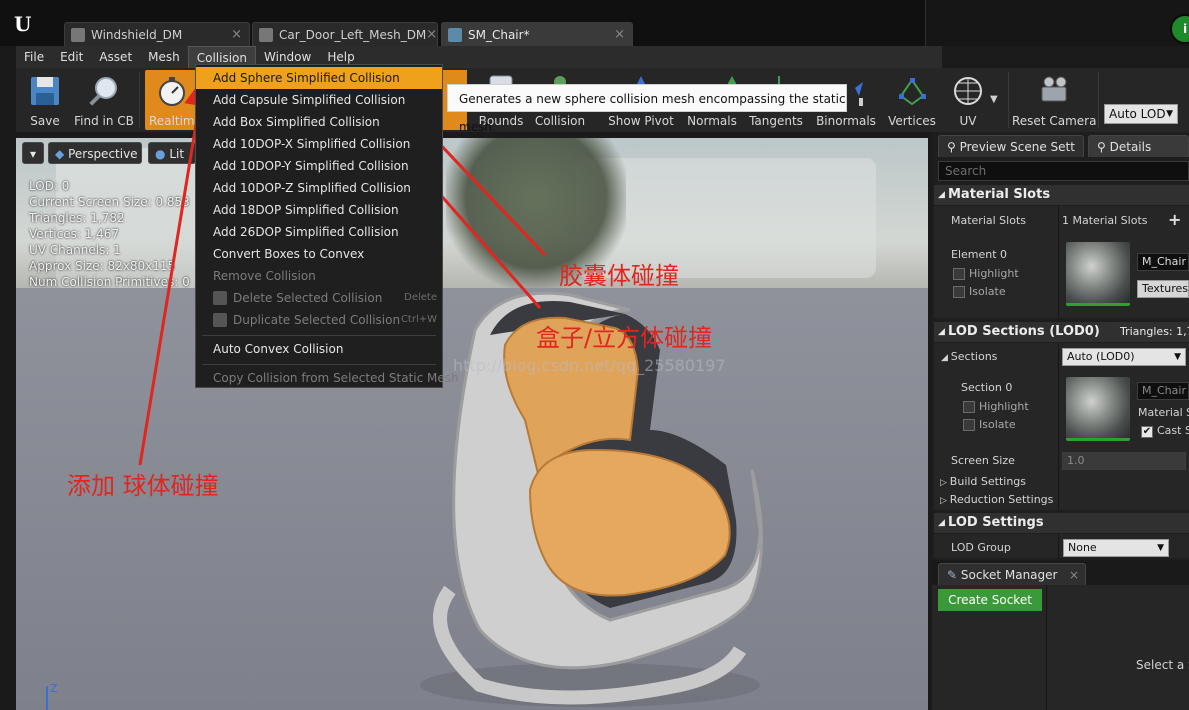  I want to click on menu-item-add-box: Add Box Simplified Collision, so click(319, 122).